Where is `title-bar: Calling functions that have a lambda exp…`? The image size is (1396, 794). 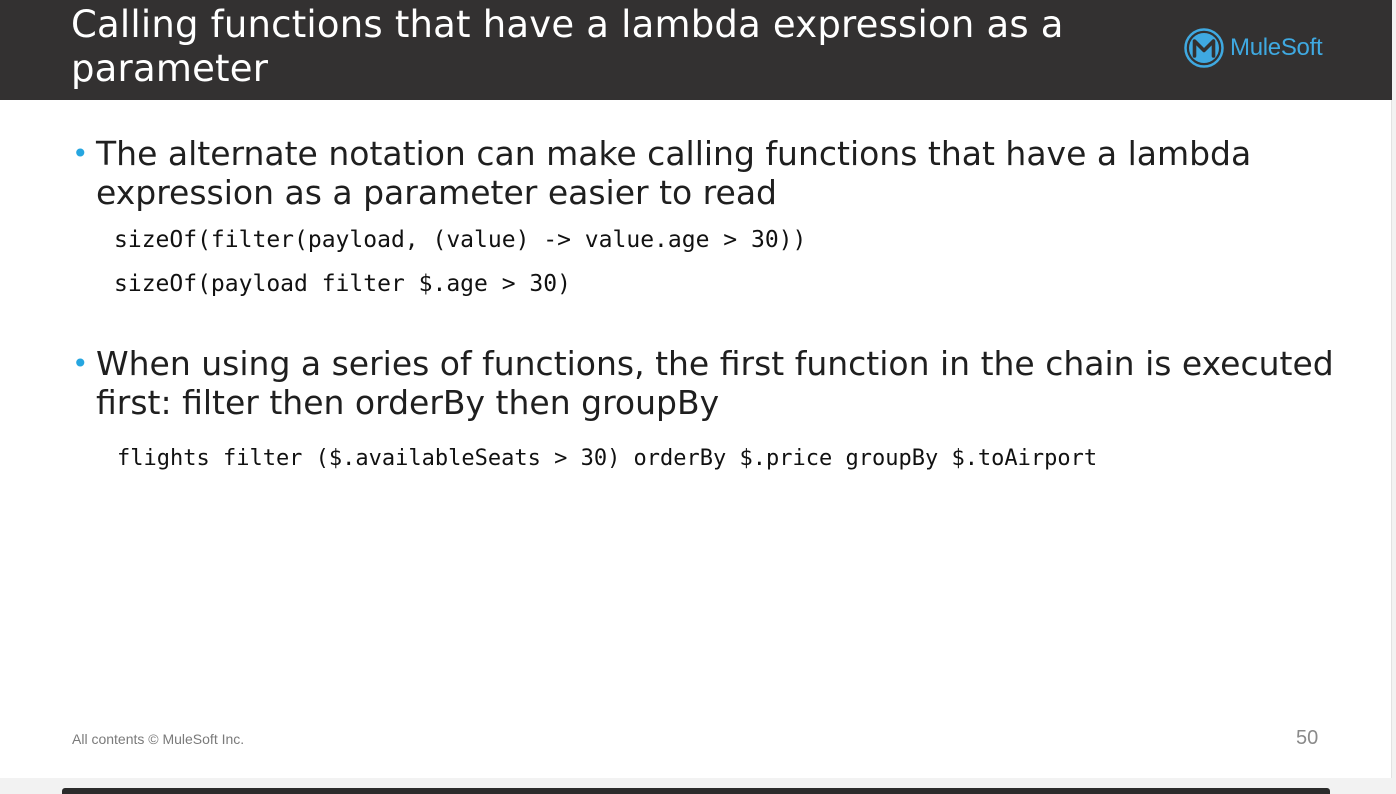 title-bar: Calling functions that have a lambda exp… is located at coordinates (696, 50).